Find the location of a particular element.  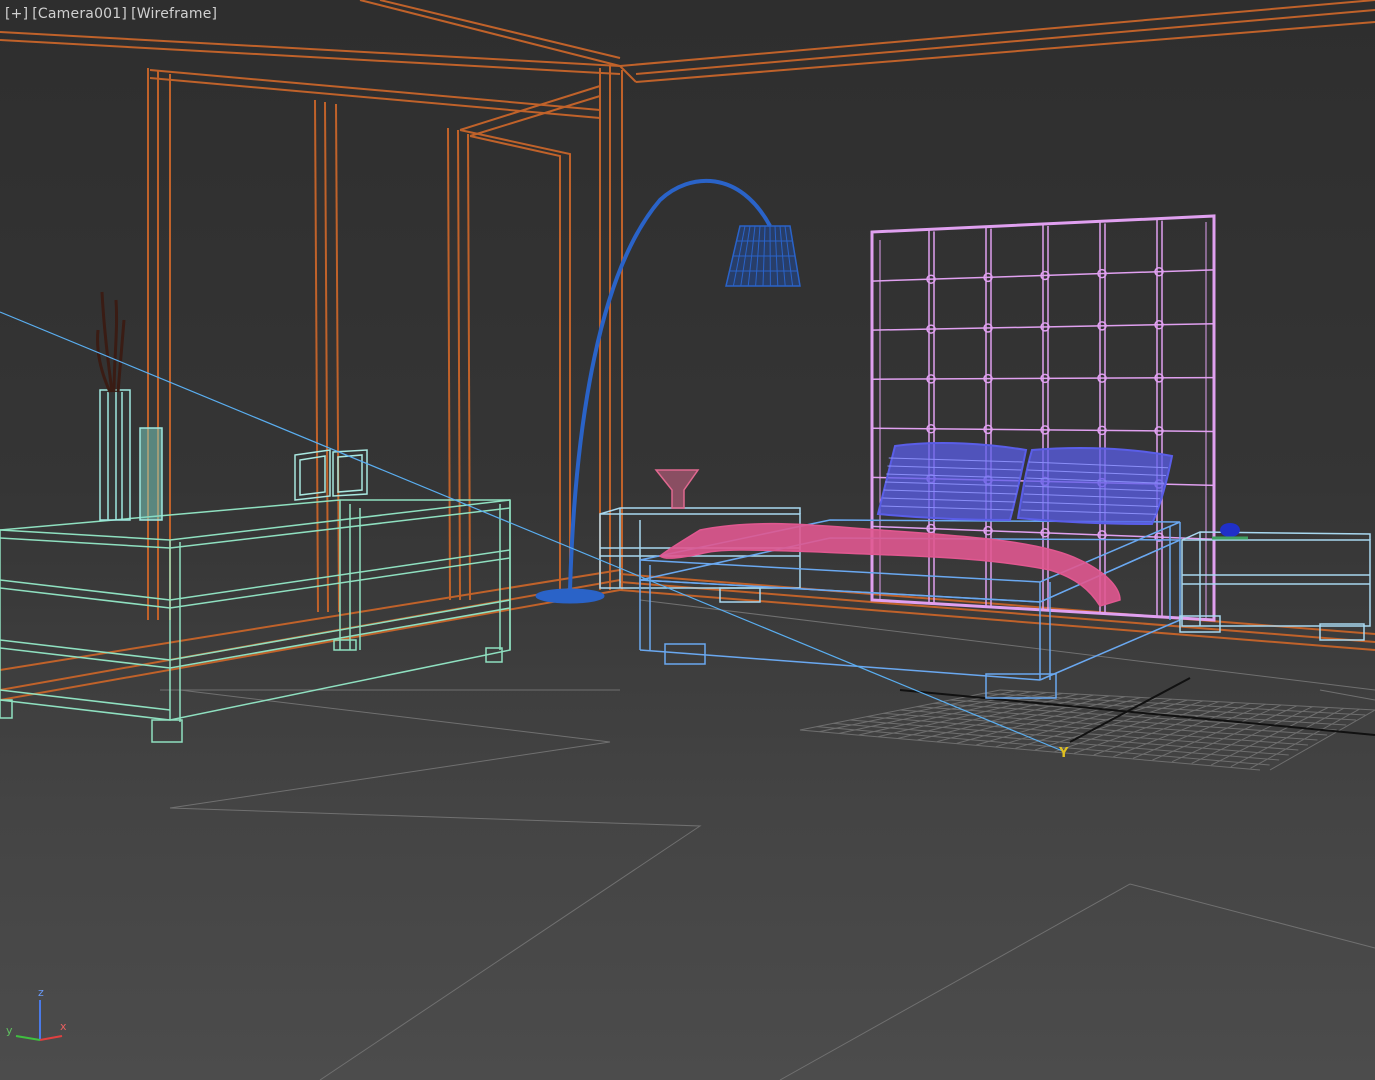

viewport-label-menu: [+] [Camera001] [Wireframe] is located at coordinates (111, 14).